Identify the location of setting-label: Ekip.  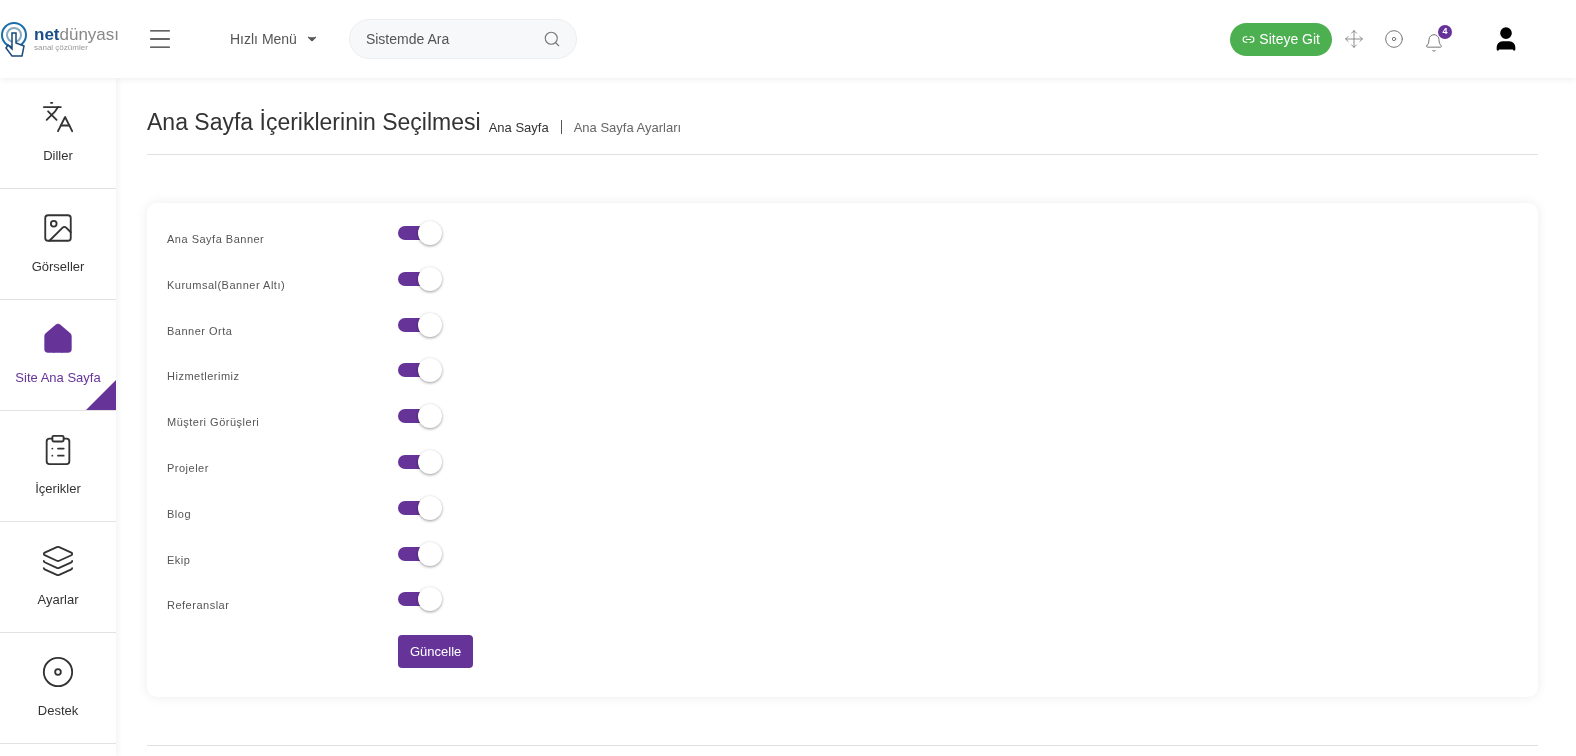
(179, 560).